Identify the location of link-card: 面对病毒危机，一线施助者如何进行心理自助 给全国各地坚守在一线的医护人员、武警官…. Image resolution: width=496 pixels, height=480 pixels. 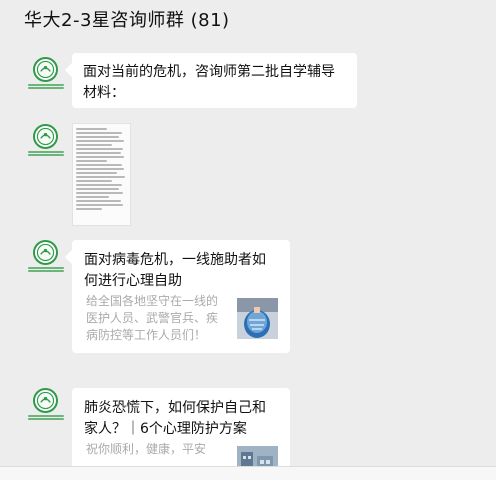
(181, 296).